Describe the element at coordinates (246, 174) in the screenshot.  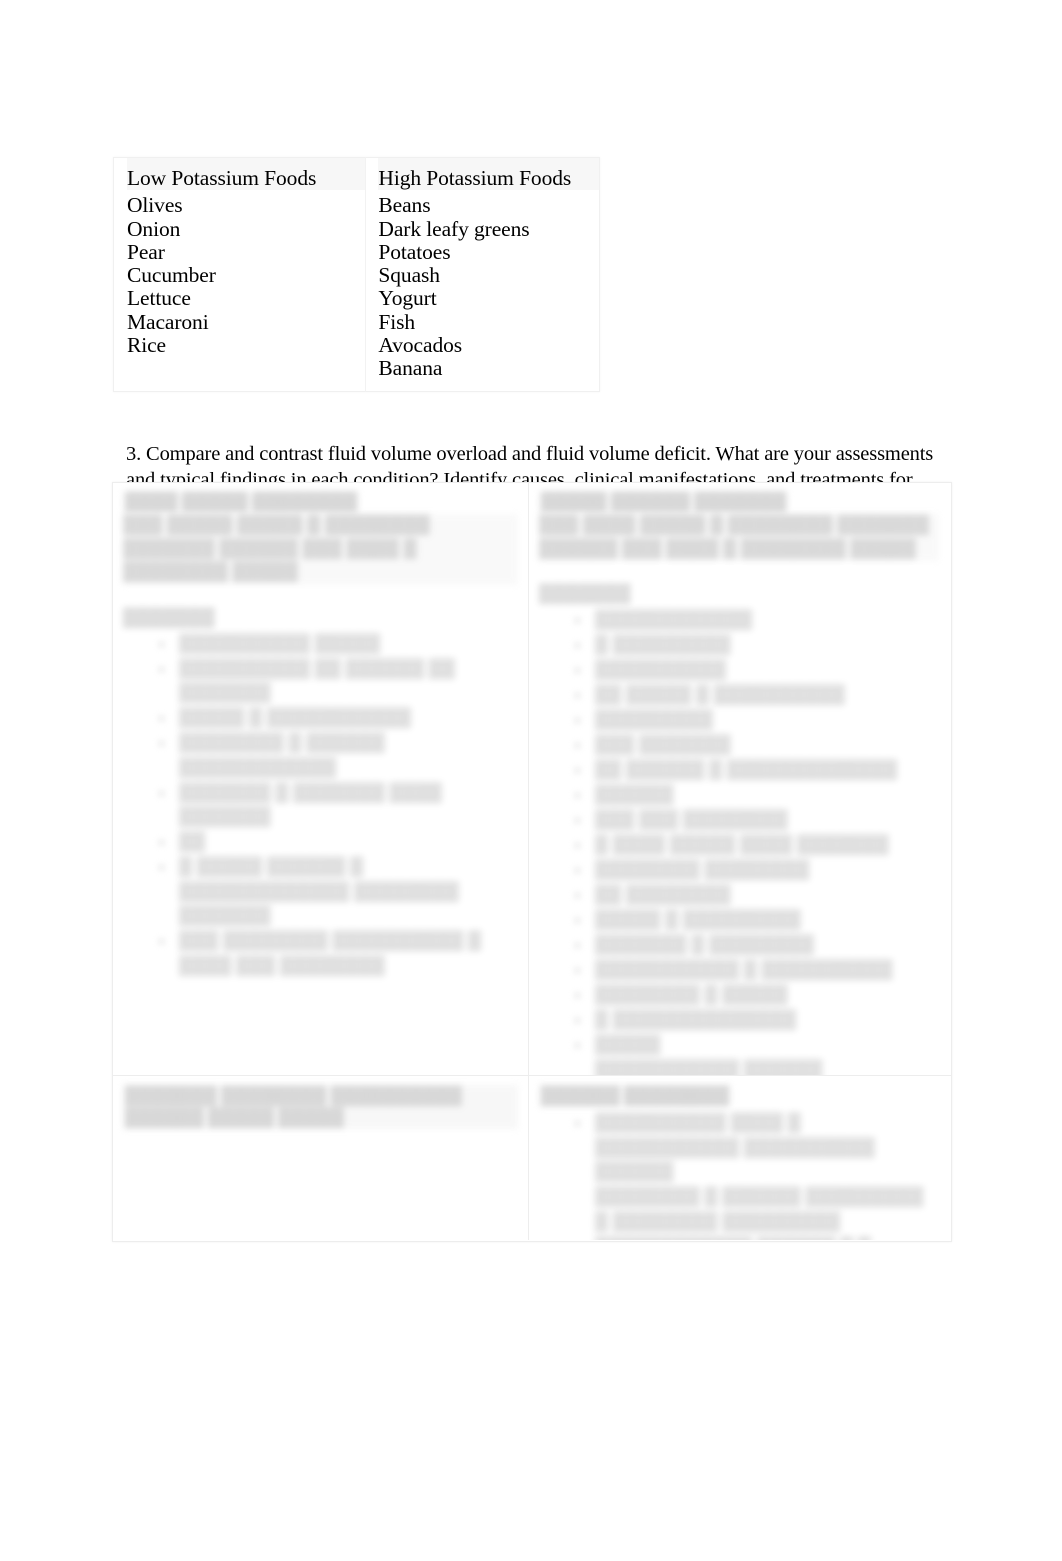
I see `low-potassium-header: Low Potassium Foods` at that location.